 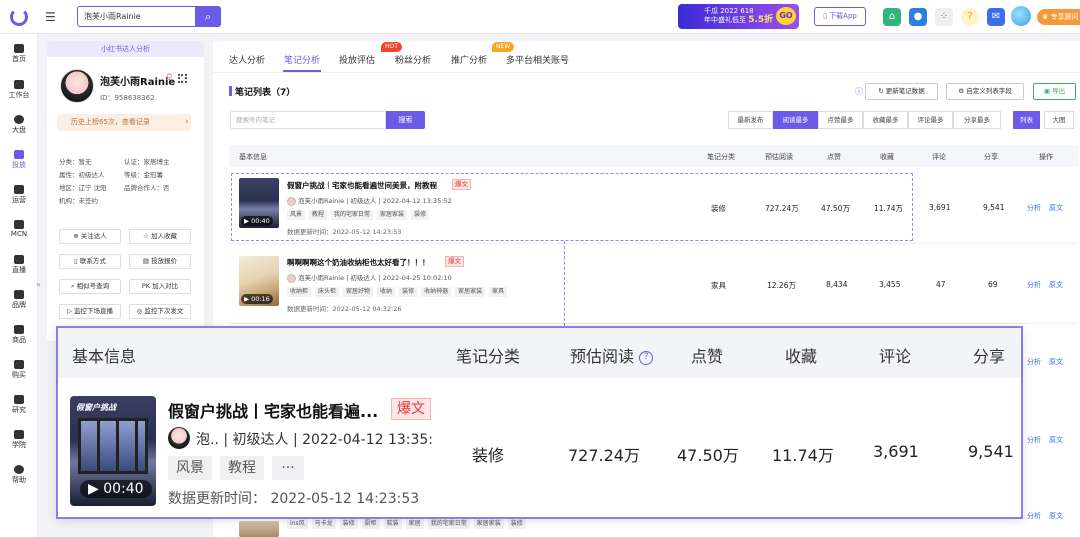 I want to click on graduation-cap-icon, so click(x=19, y=434).